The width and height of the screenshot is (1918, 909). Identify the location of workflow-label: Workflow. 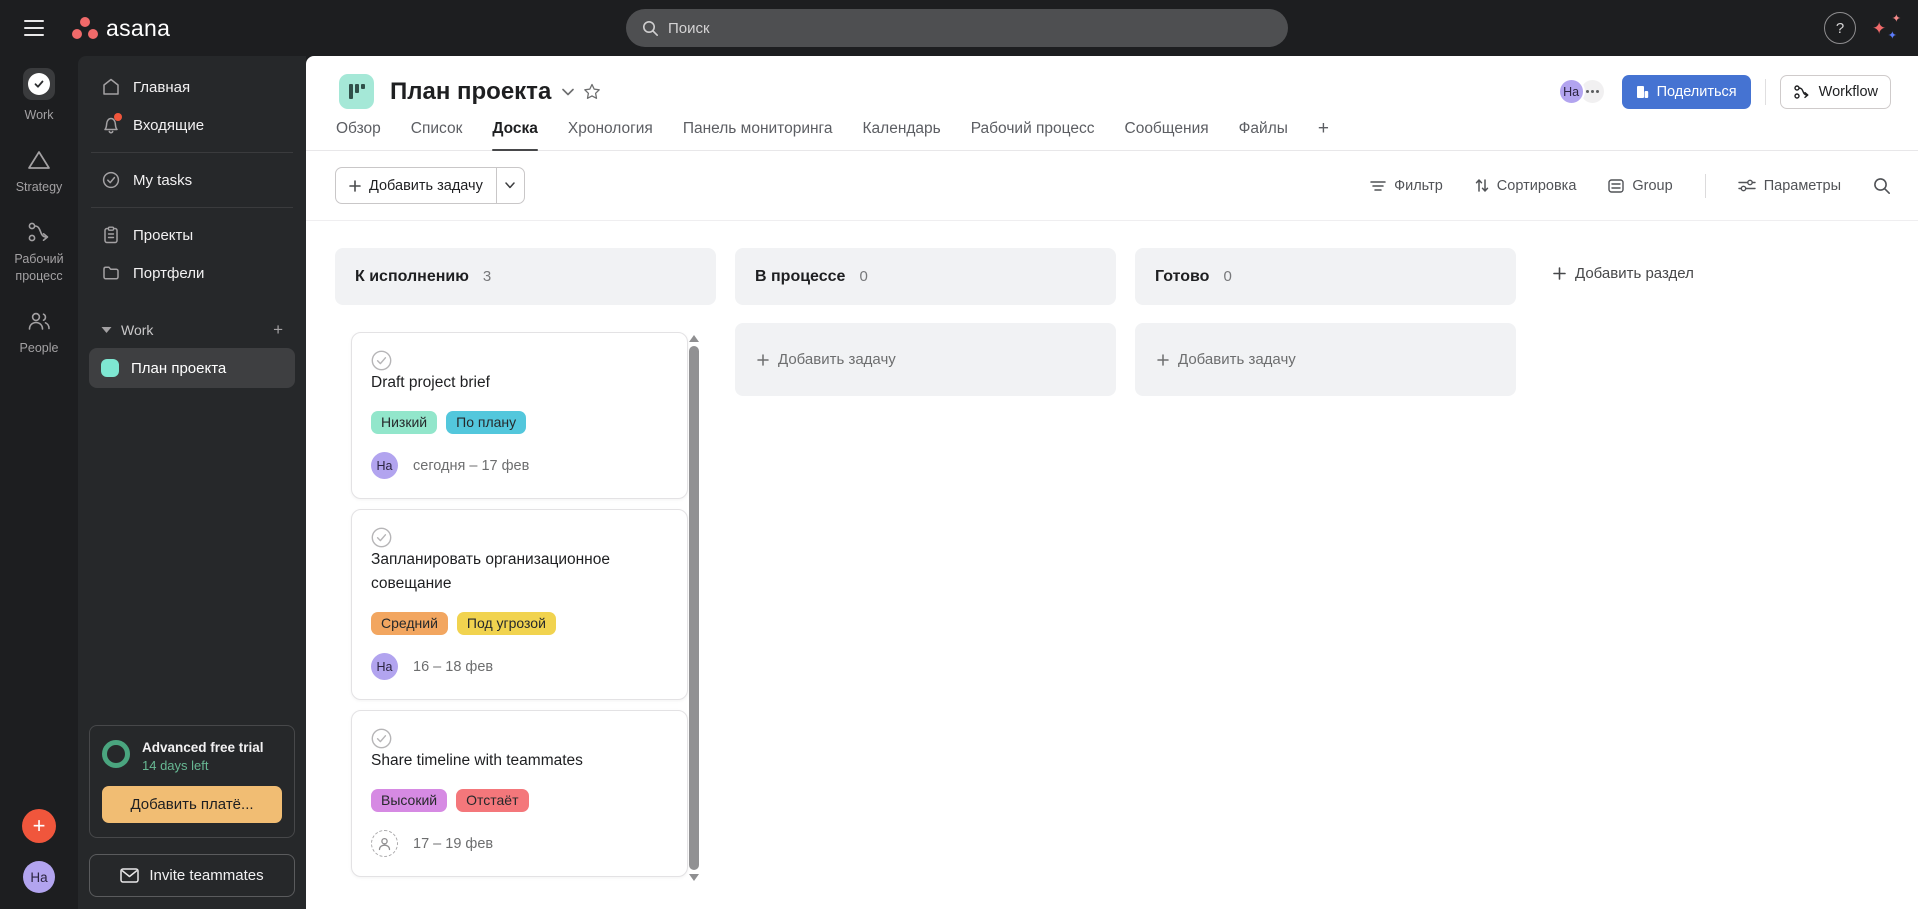
(1848, 91).